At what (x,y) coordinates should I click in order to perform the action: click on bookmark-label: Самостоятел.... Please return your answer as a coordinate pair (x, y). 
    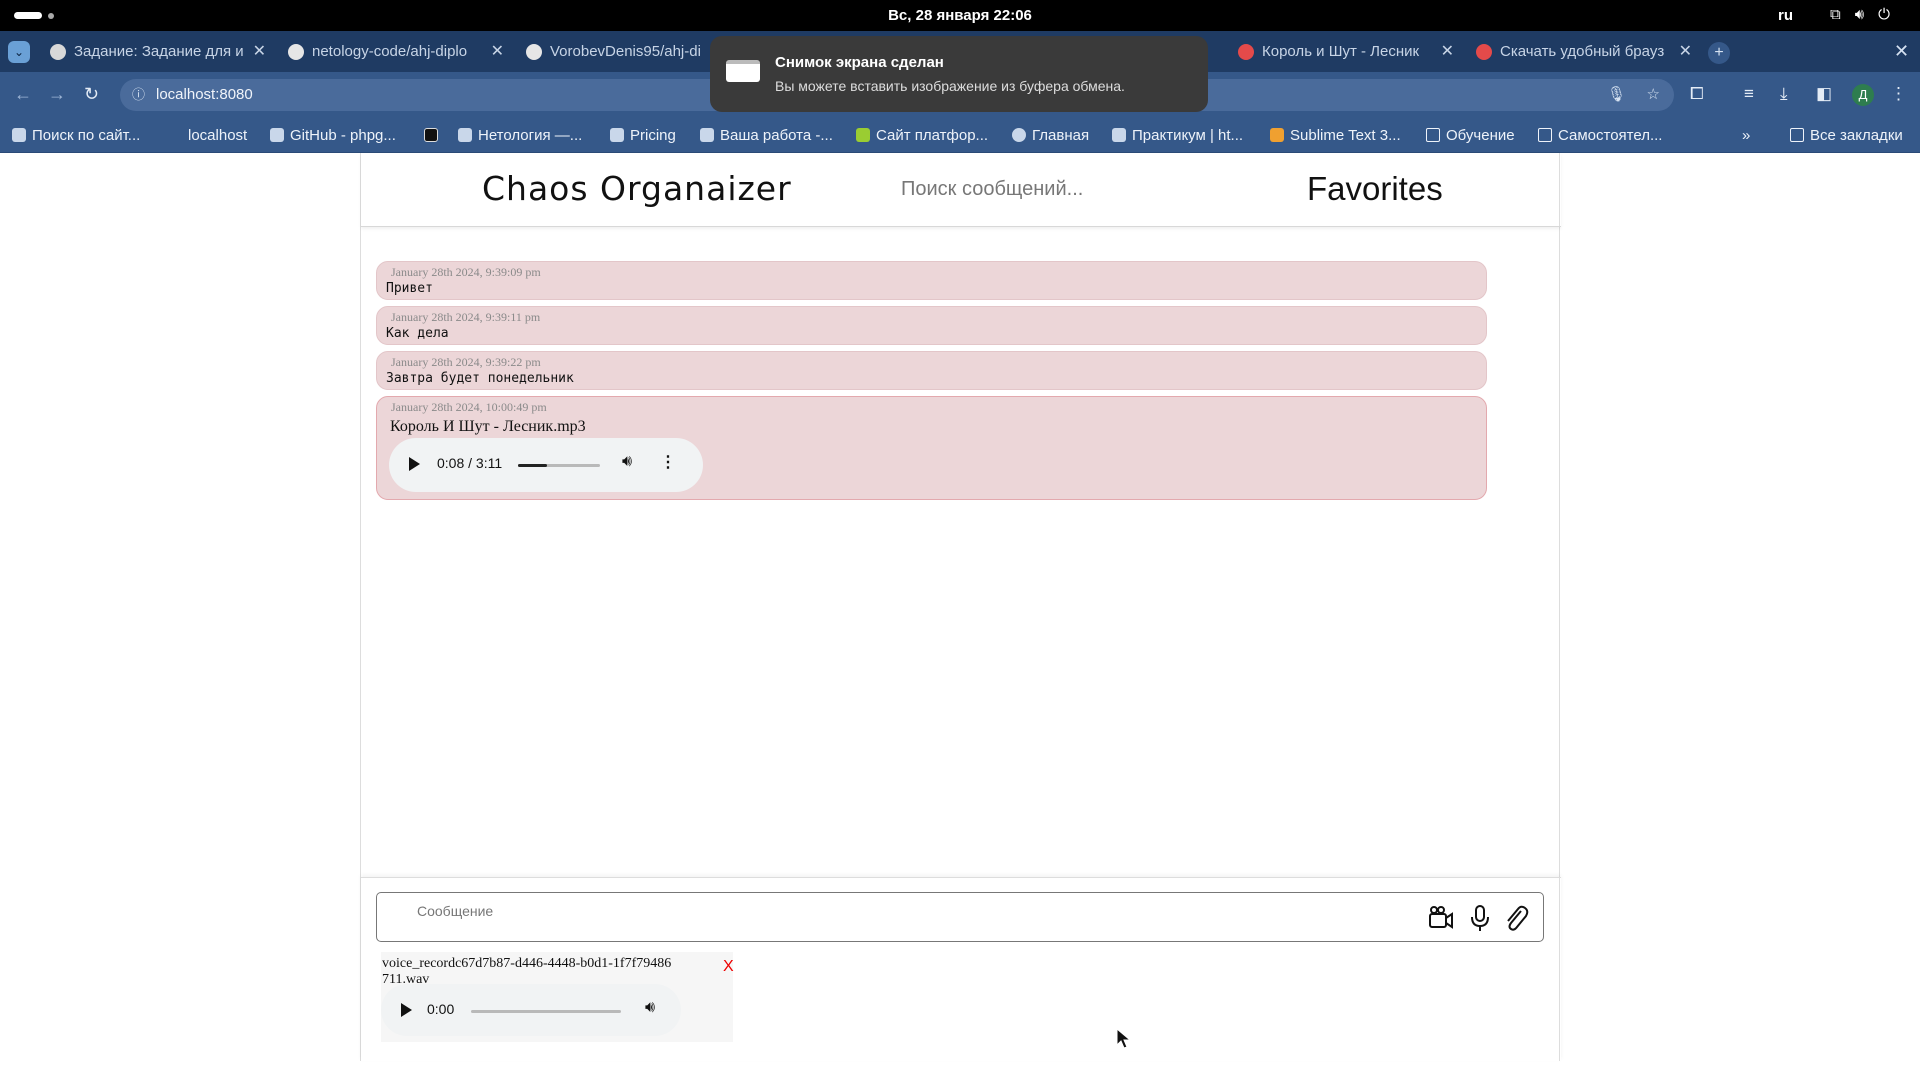
    Looking at the image, I should click on (1610, 135).